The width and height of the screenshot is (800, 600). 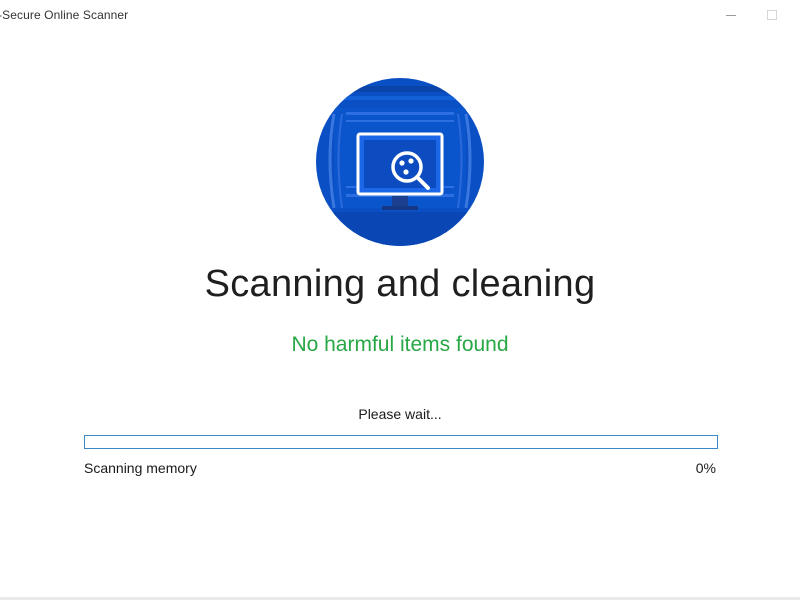 What do you see at coordinates (140, 468) in the screenshot?
I see `progress-step-label: Scanning memory` at bounding box center [140, 468].